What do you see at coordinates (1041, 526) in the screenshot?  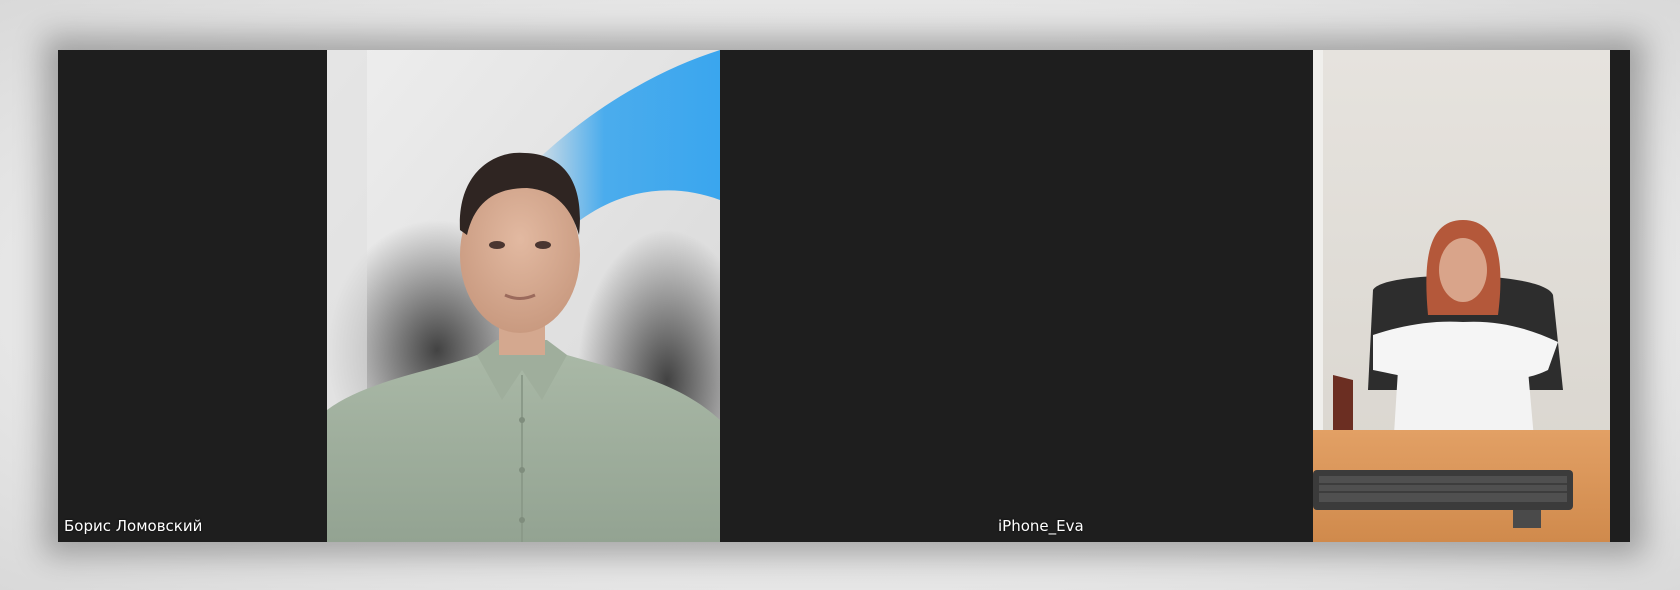 I see `participant-name-label: iPhone_Eva` at bounding box center [1041, 526].